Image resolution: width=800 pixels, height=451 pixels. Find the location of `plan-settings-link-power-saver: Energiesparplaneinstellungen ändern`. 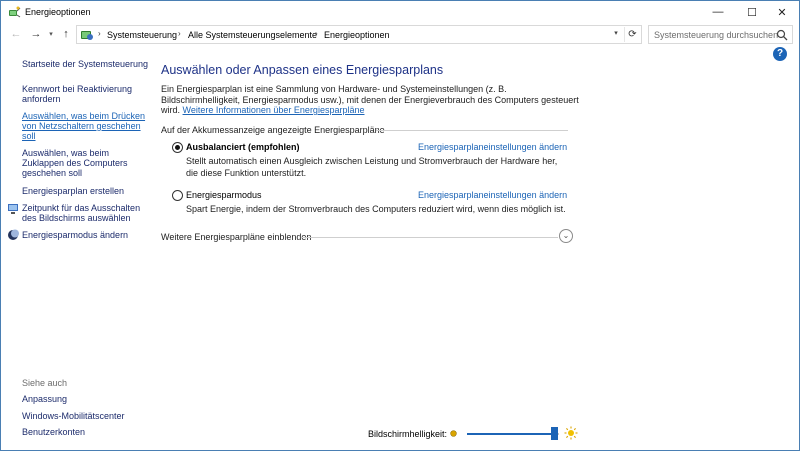

plan-settings-link-power-saver: Energiesparplaneinstellungen ändern is located at coordinates (492, 195).